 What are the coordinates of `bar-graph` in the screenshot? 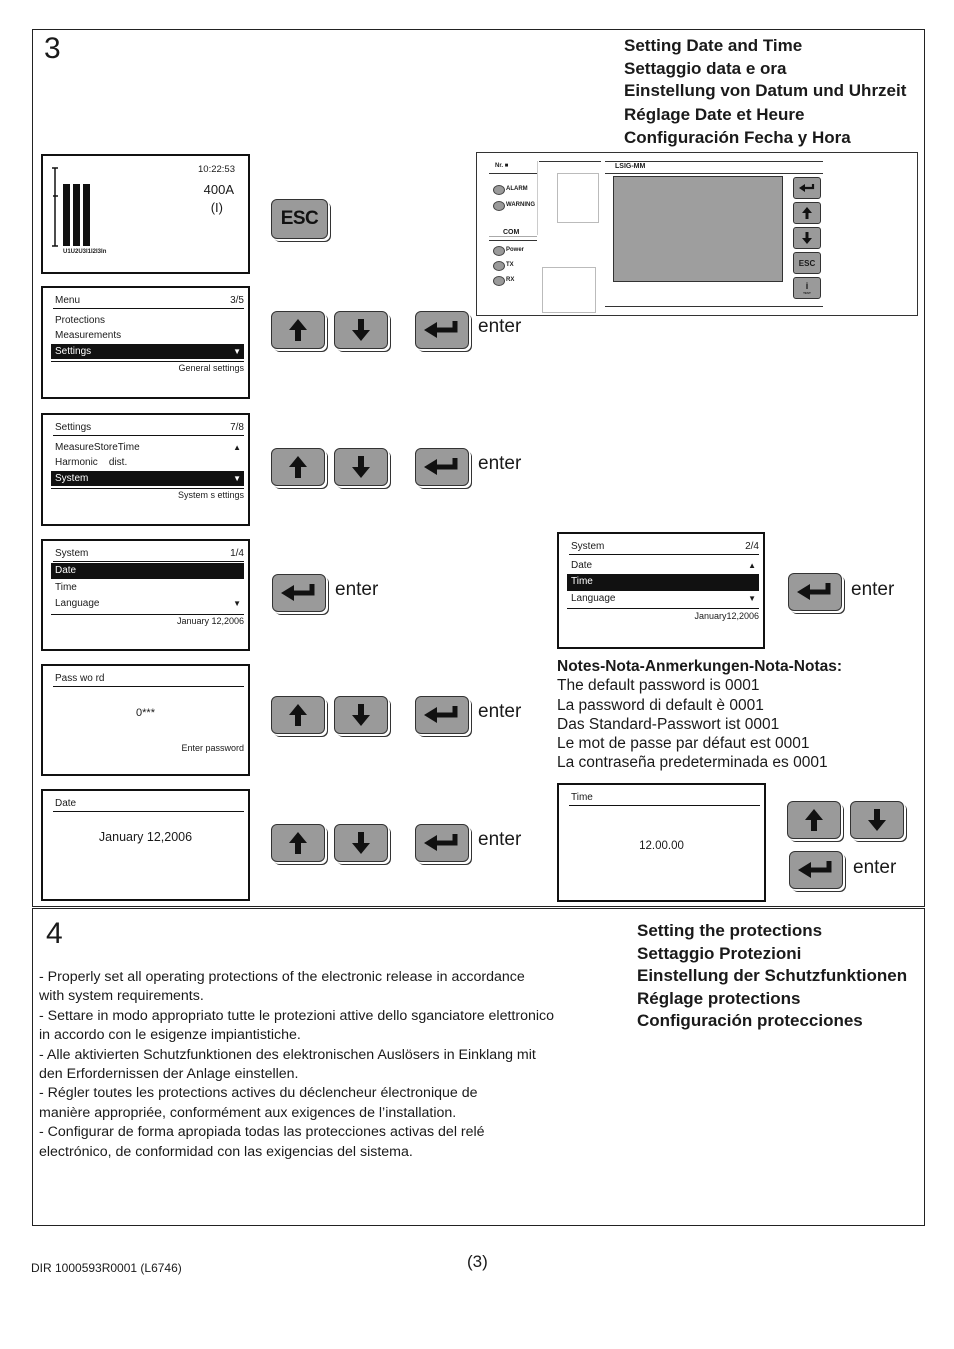 It's located at (71, 207).